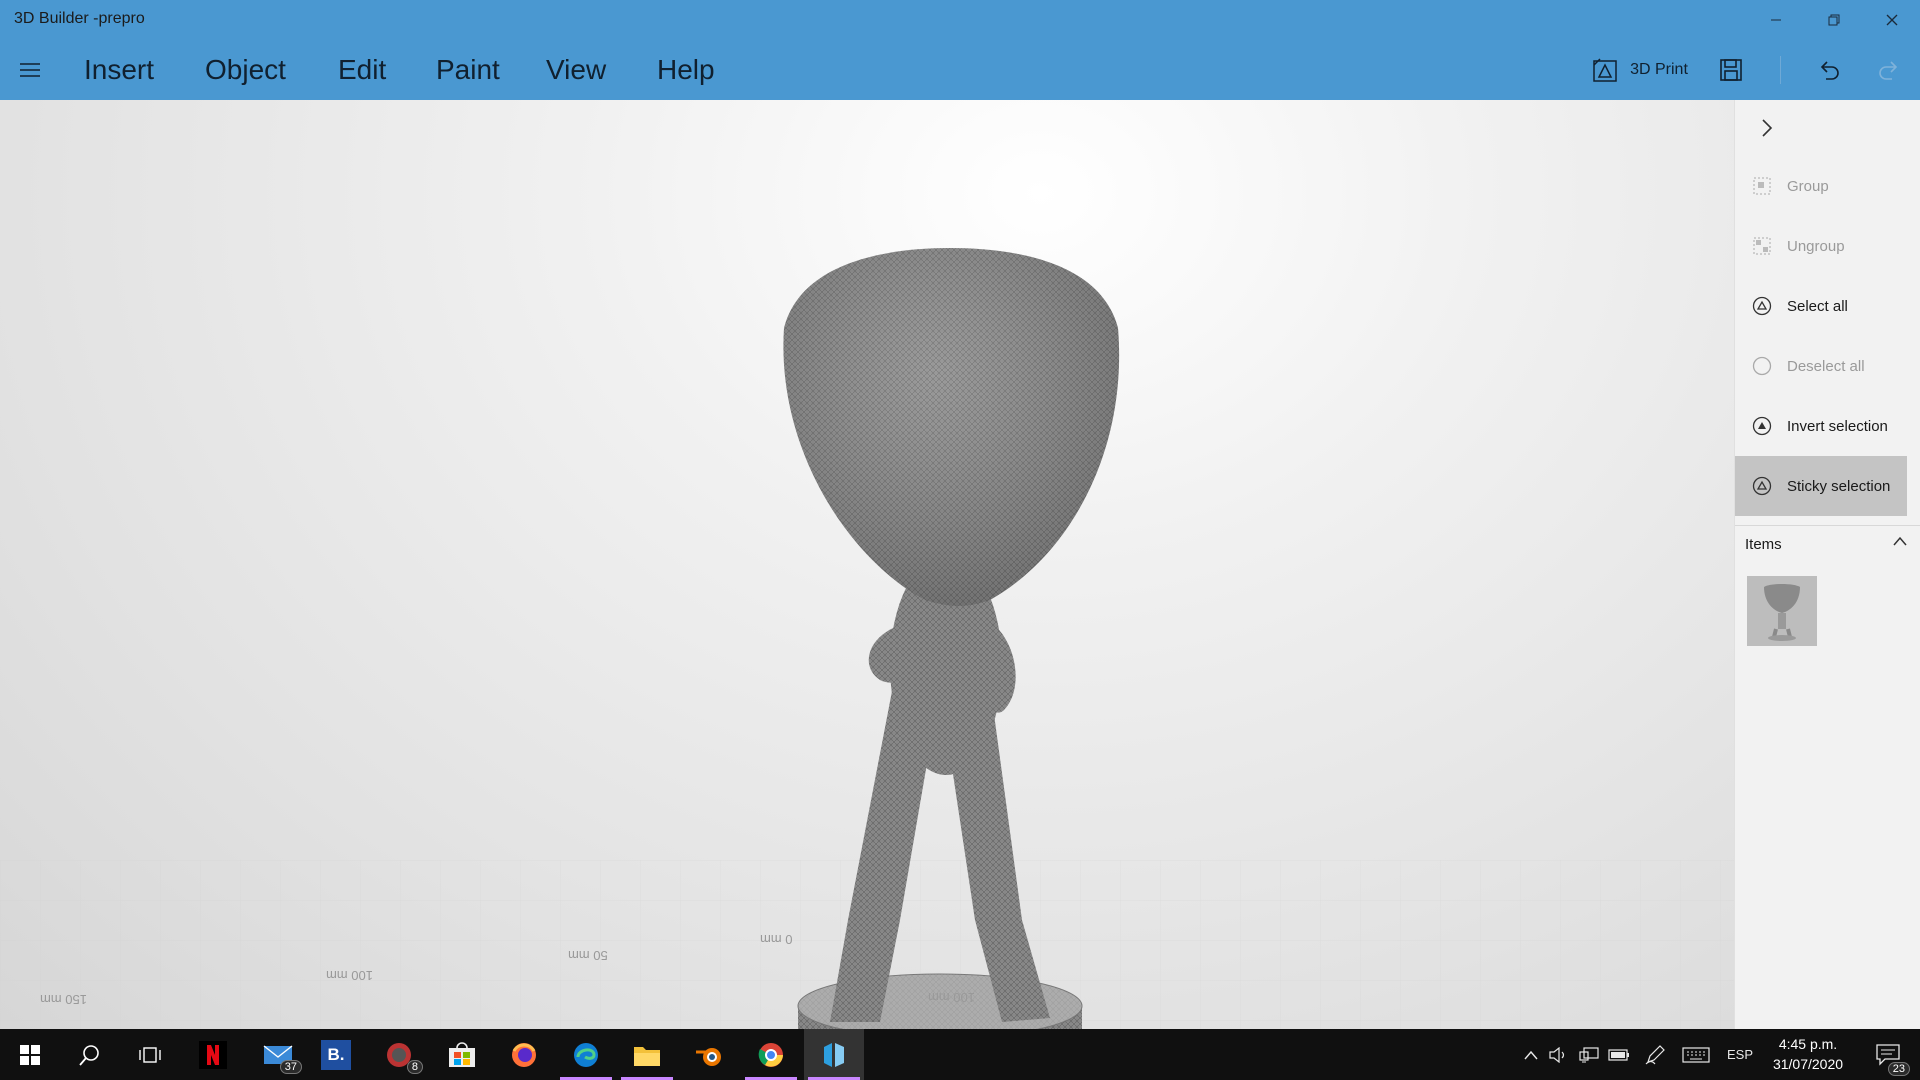  I want to click on mail-badge: 37, so click(290, 1067).